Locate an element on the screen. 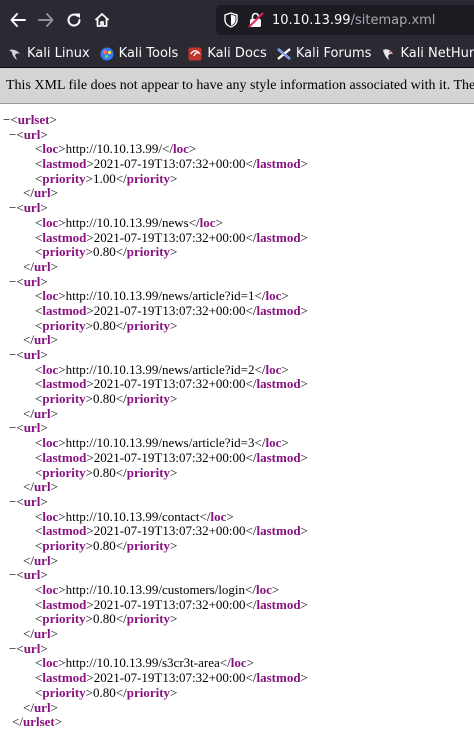  forward-button is located at coordinates (46, 20).